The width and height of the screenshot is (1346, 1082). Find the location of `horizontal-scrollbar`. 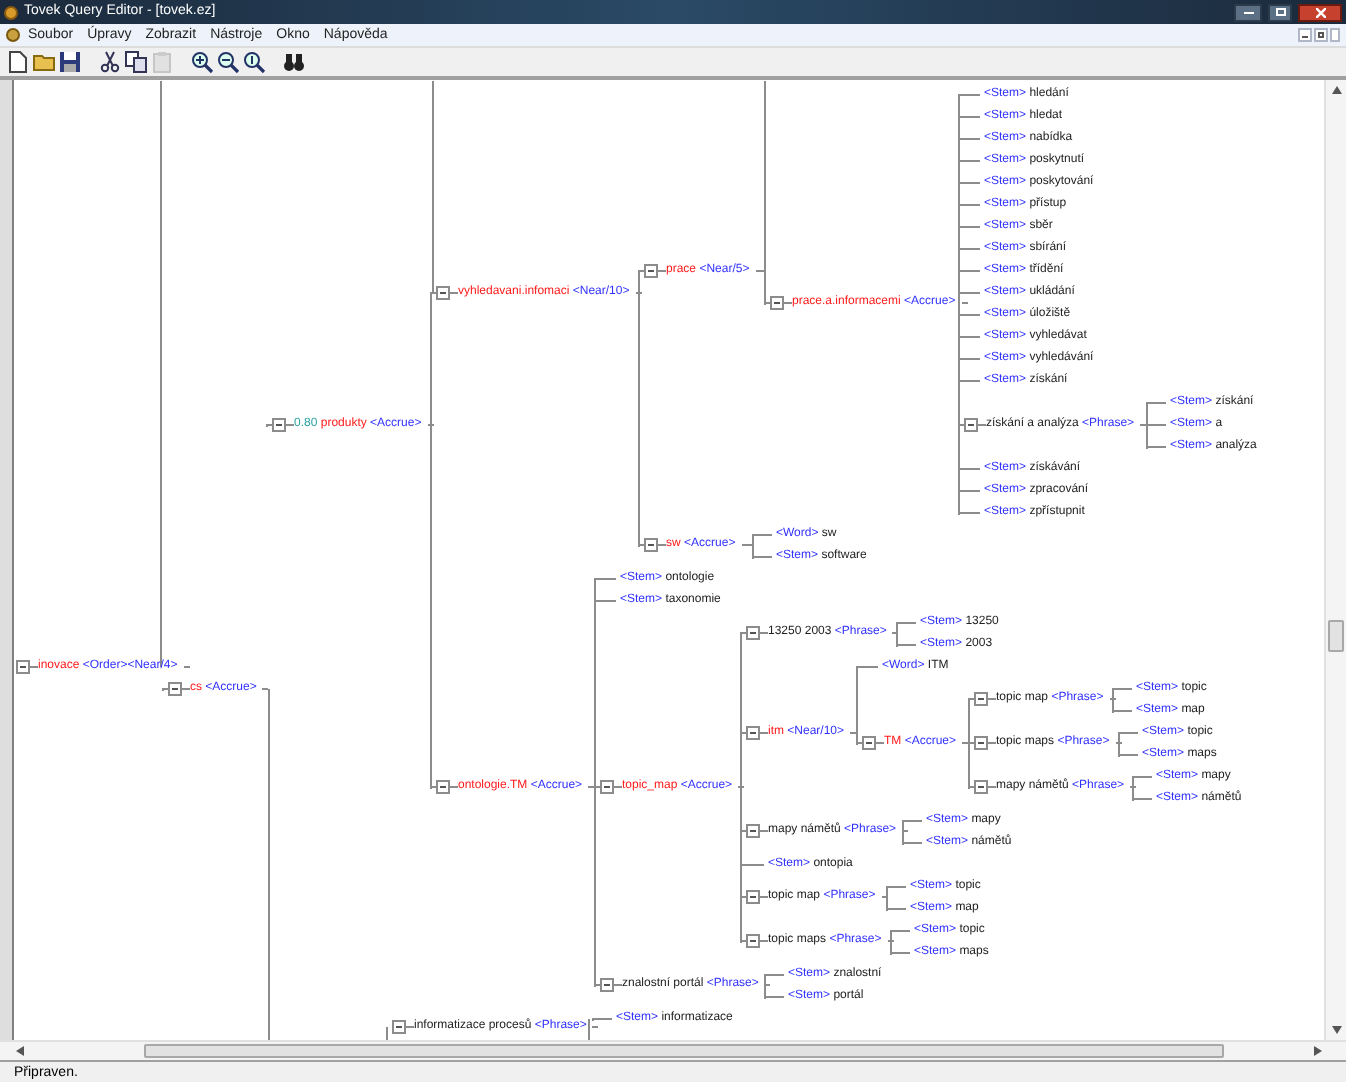

horizontal-scrollbar is located at coordinates (673, 1050).